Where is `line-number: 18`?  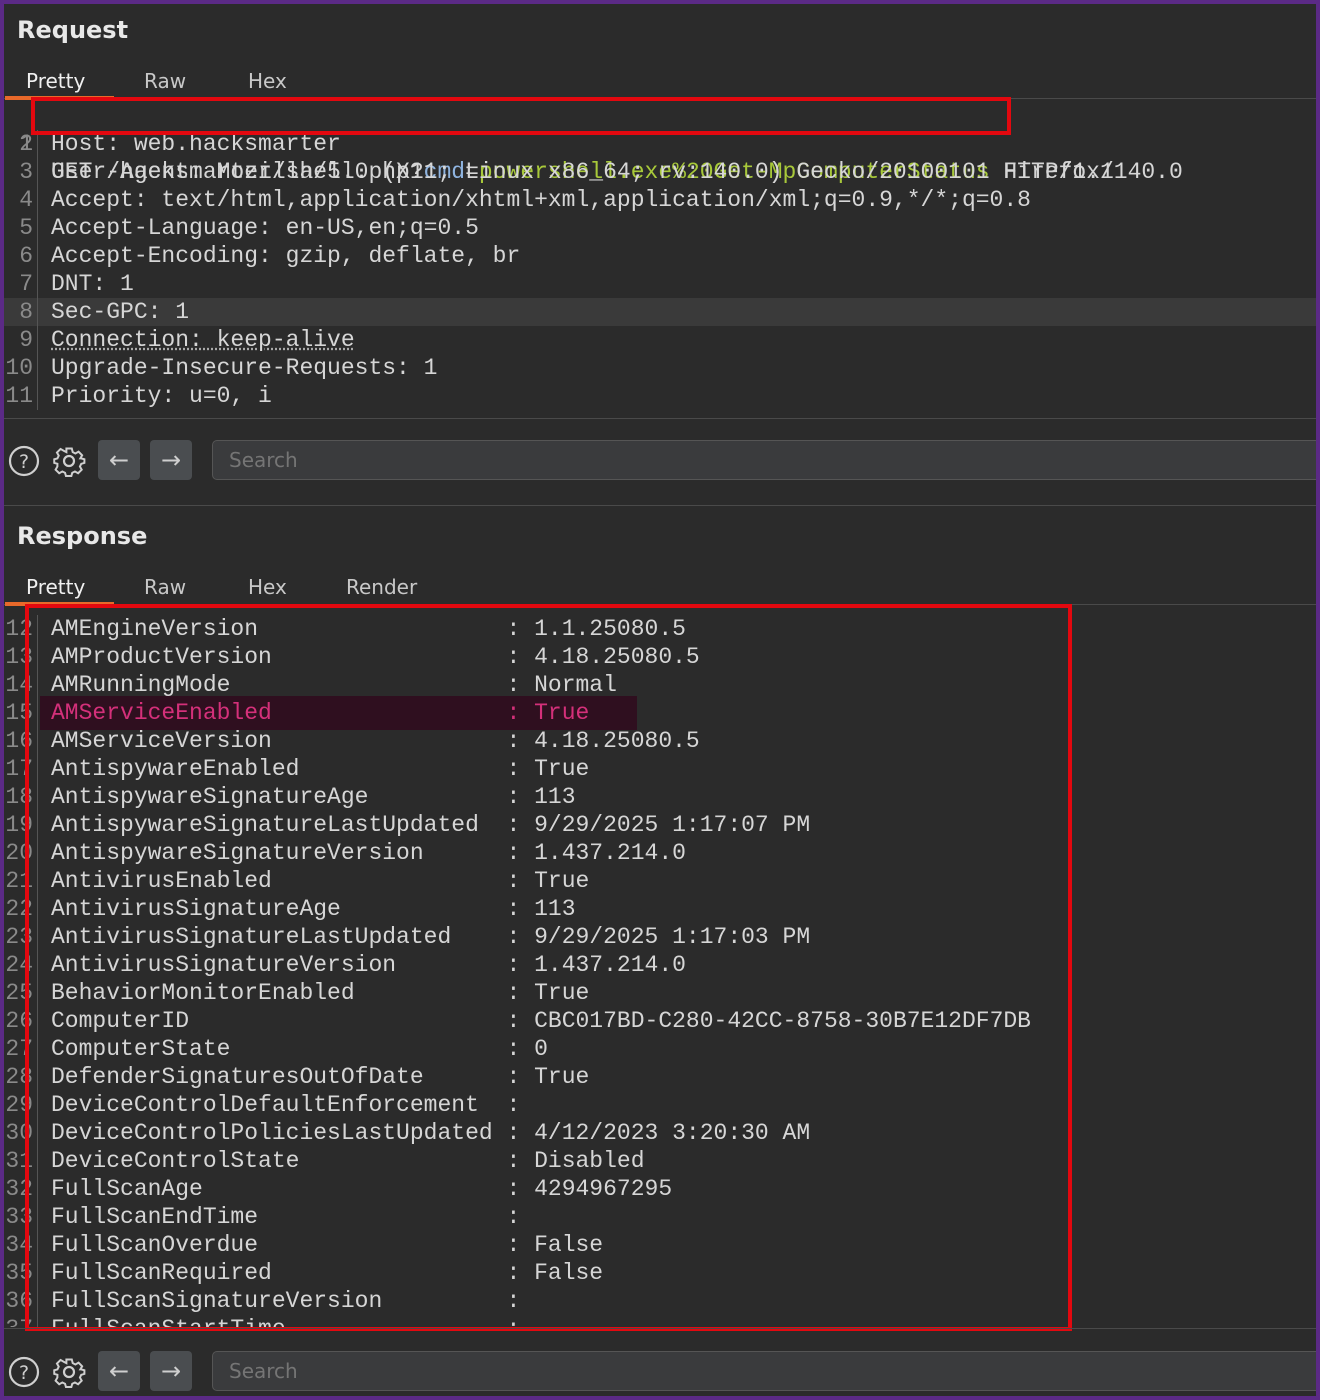 line-number: 18 is located at coordinates (21, 797).